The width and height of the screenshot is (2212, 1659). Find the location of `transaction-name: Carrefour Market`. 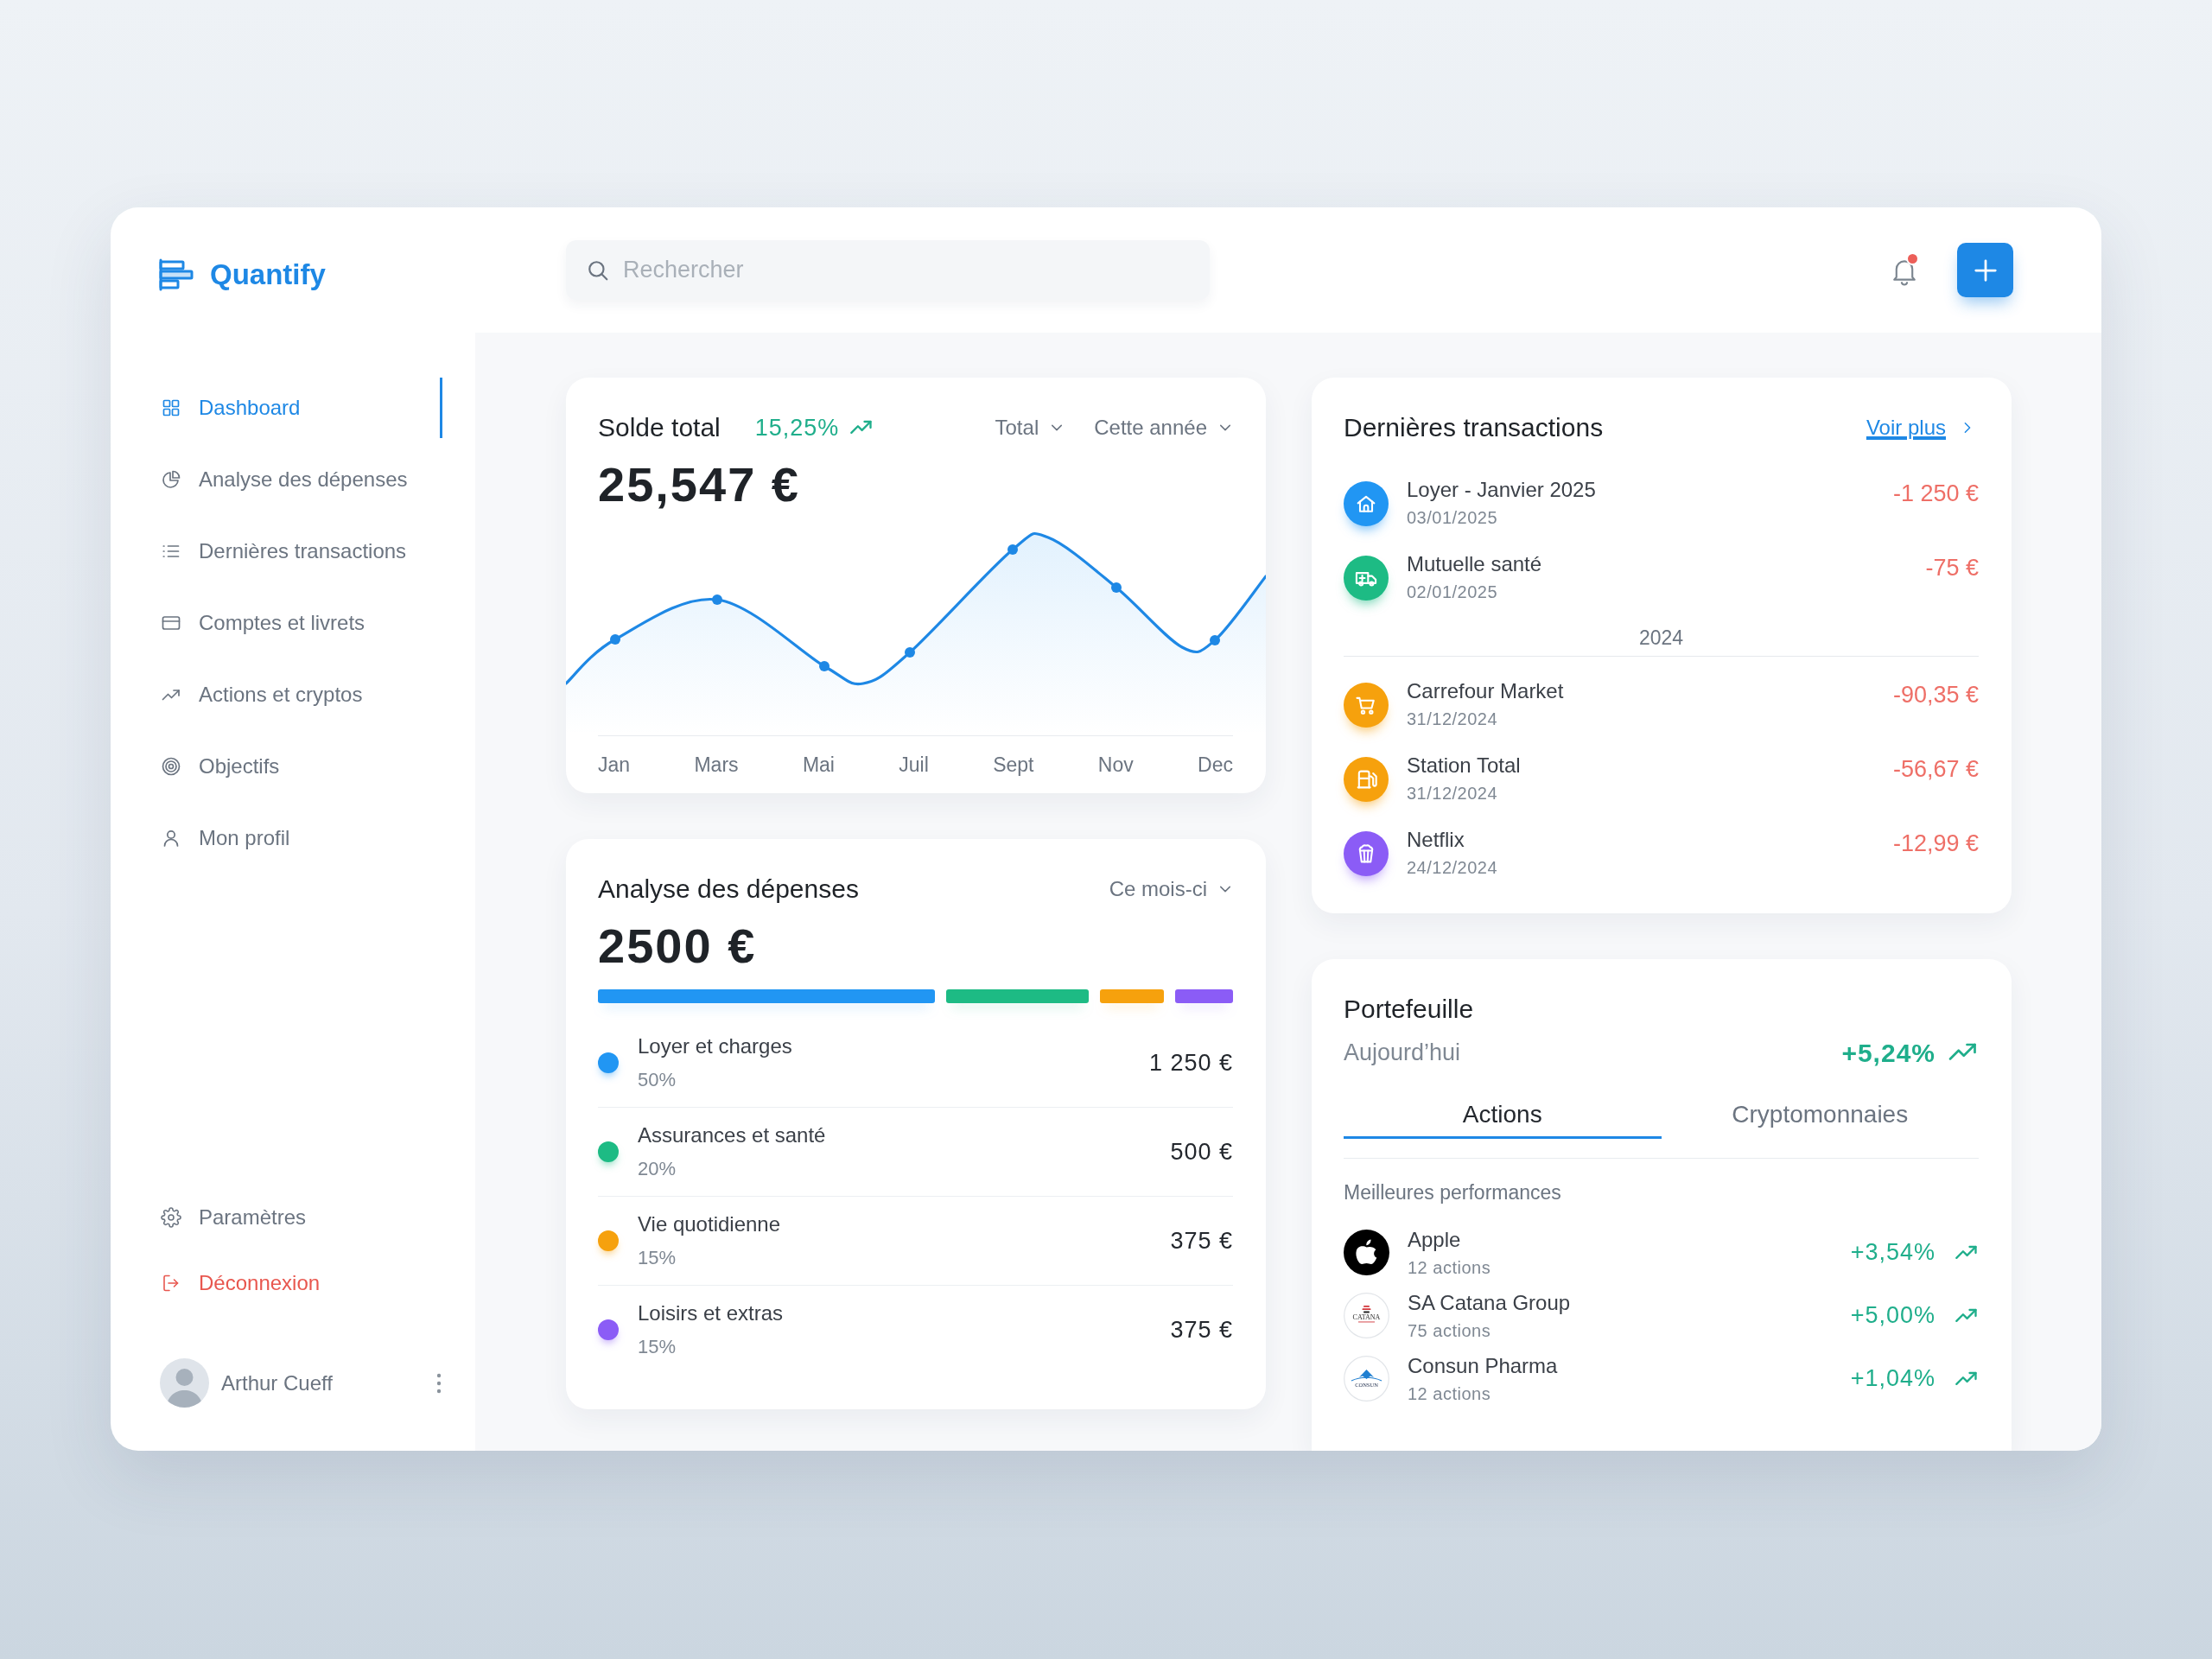

transaction-name: Carrefour Market is located at coordinates (1485, 691).